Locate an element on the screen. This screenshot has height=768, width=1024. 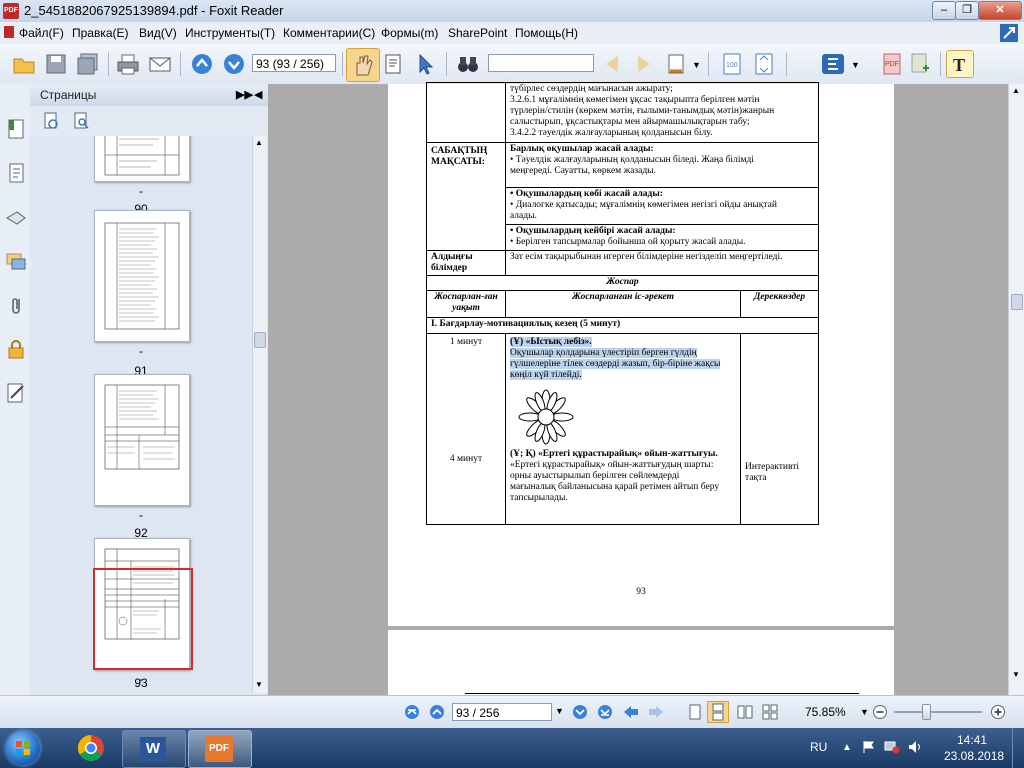
menu-app-icon is located at coordinates (9, 32).